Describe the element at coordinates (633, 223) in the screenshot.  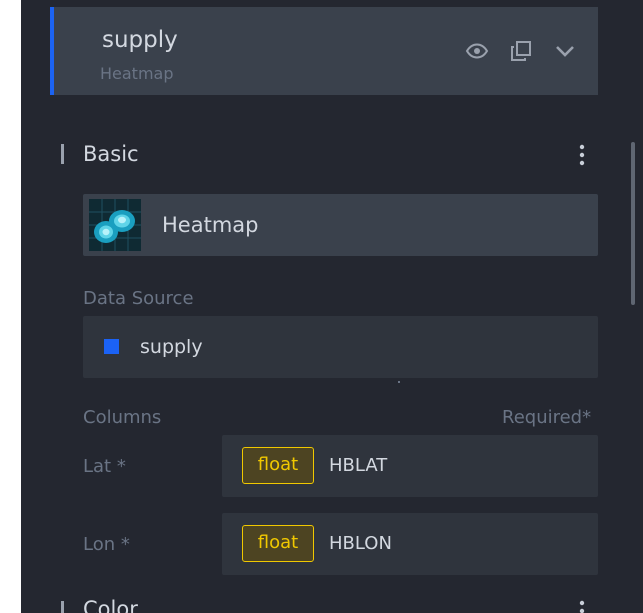
I see `panel-scrollbar` at that location.